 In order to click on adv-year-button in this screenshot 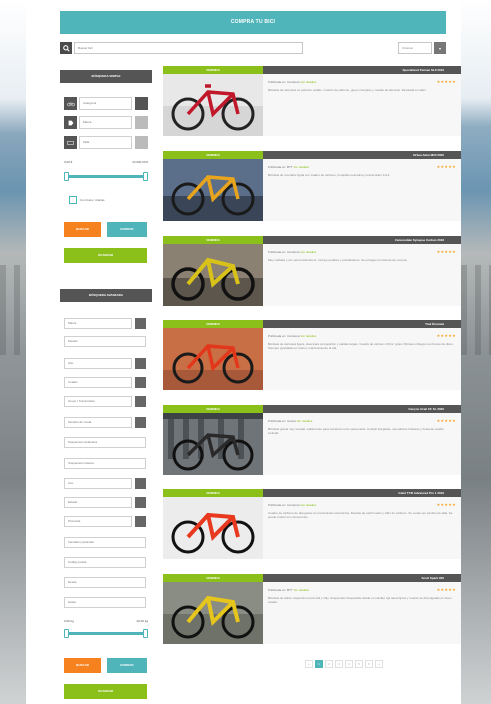, I will do `click(140, 363)`.